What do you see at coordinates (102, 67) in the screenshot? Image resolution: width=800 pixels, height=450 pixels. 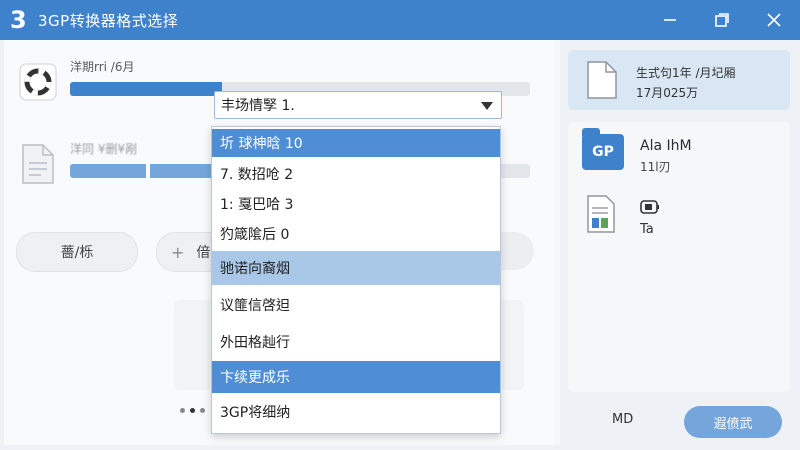 I see `file-name: 洋期rri /6月` at bounding box center [102, 67].